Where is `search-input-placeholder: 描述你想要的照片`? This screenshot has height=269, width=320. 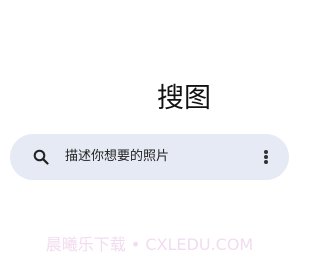
search-input-placeholder: 描述你想要的照片 is located at coordinates (117, 157).